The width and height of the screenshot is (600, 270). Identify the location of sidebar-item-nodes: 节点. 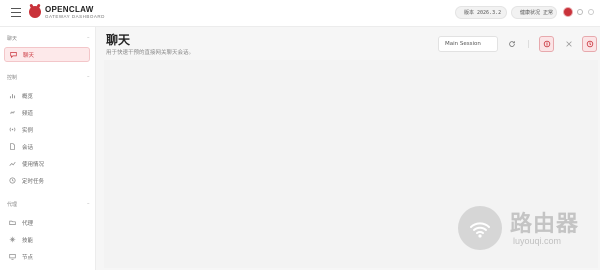
(47, 256).